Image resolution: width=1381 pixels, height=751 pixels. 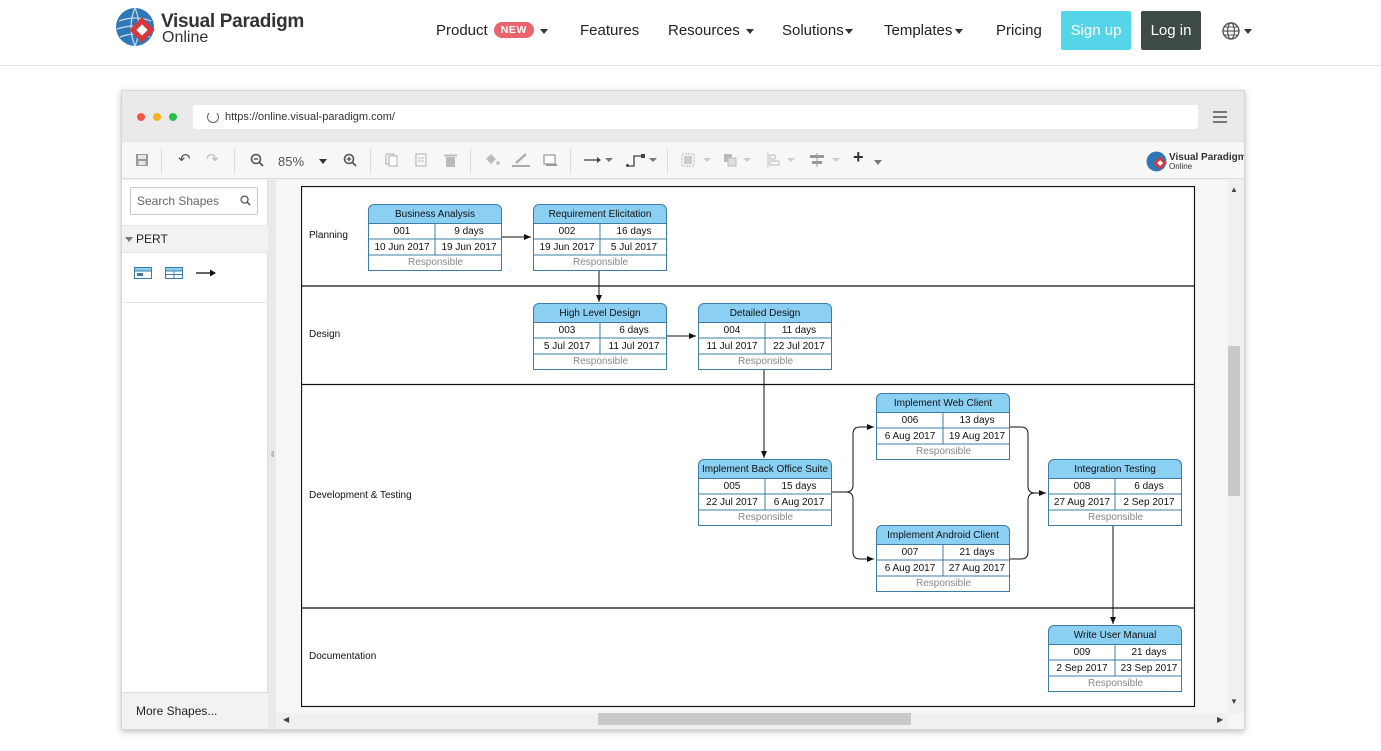 What do you see at coordinates (634, 247) in the screenshot?
I see `task-end-date: 5 Jul 2017` at bounding box center [634, 247].